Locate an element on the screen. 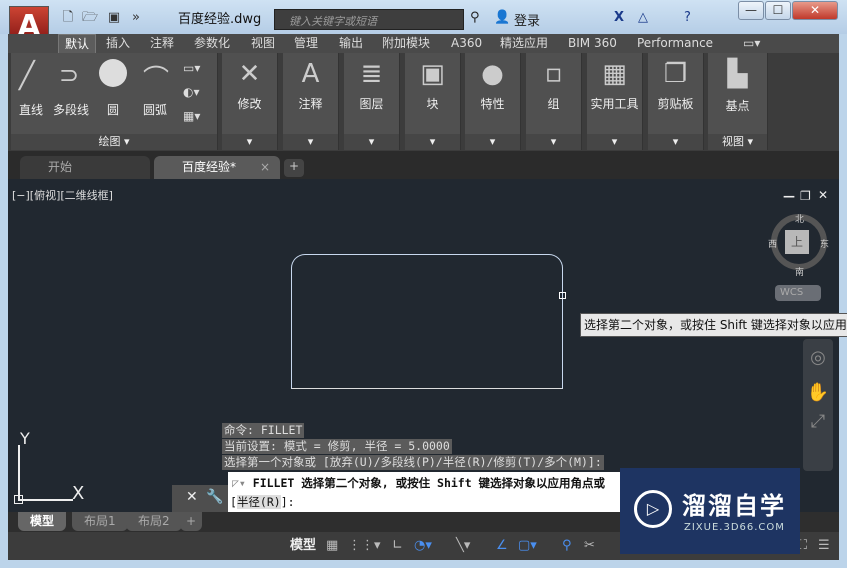 The height and width of the screenshot is (568, 847). tab-layout1: 布局1 is located at coordinates (100, 521).